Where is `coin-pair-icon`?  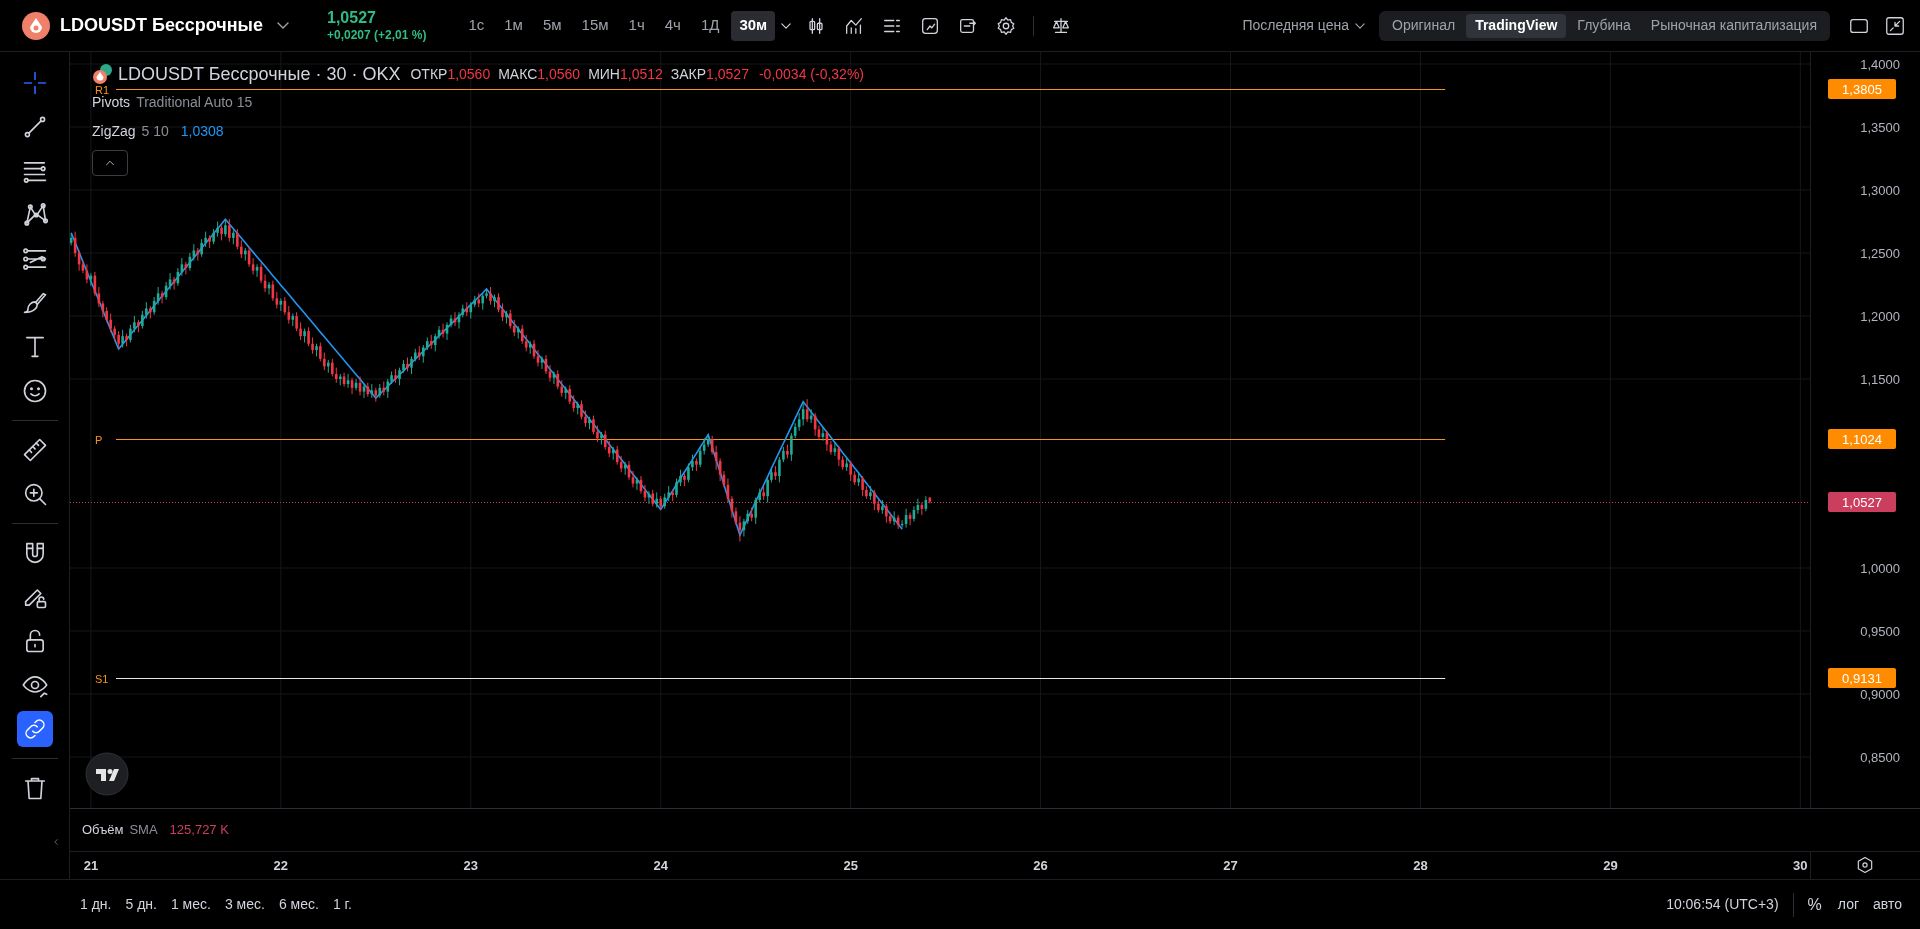 coin-pair-icon is located at coordinates (103, 74).